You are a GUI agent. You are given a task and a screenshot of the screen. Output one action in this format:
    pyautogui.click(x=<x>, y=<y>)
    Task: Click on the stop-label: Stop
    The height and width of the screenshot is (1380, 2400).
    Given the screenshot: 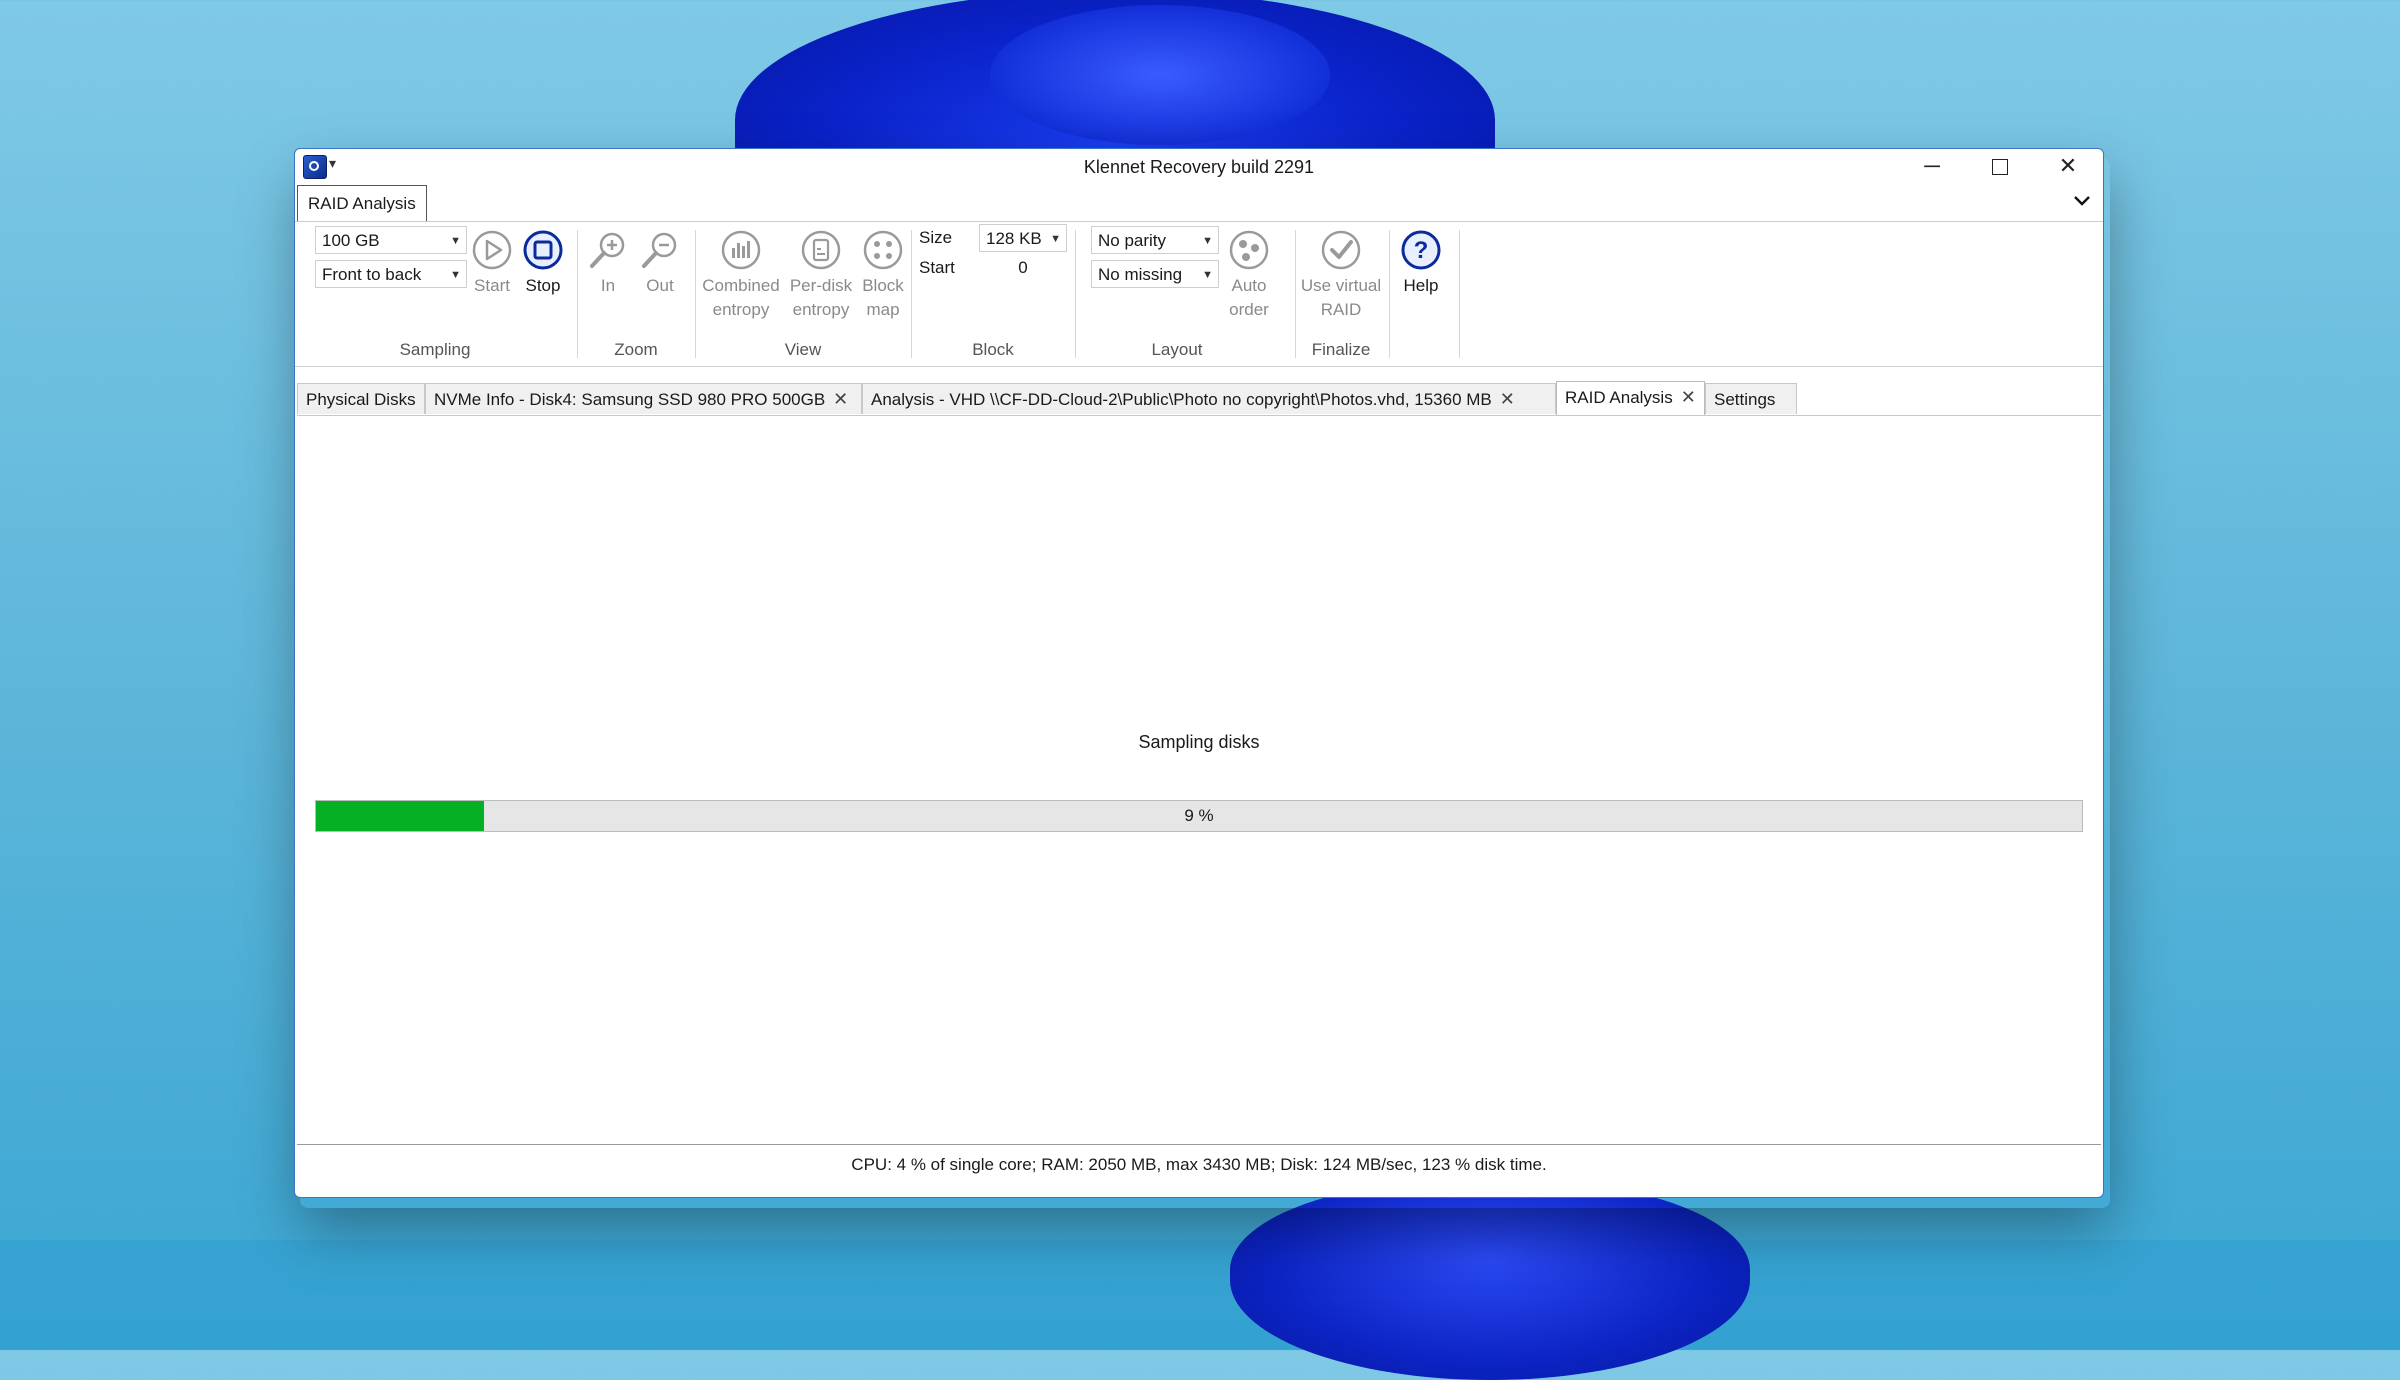 What is the action you would take?
    pyautogui.click(x=543, y=285)
    